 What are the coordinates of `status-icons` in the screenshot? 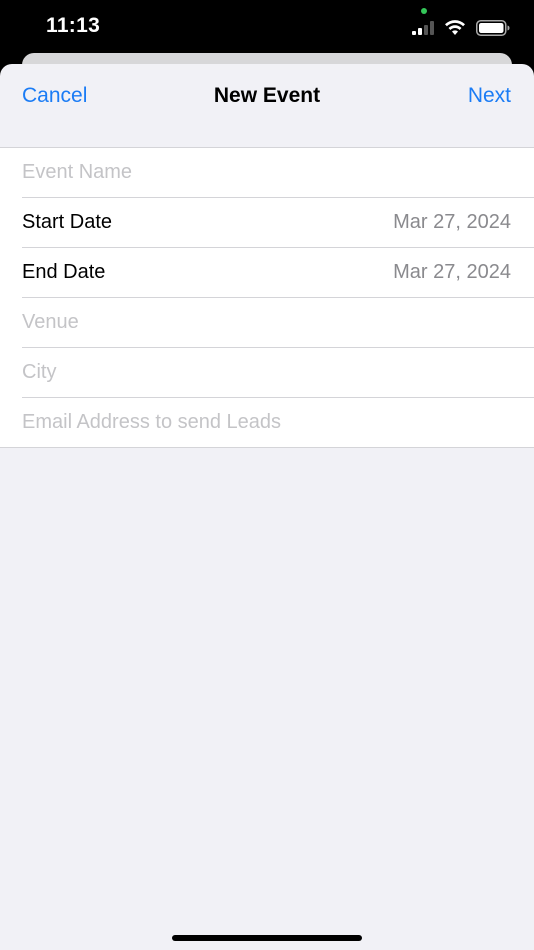 It's located at (461, 28).